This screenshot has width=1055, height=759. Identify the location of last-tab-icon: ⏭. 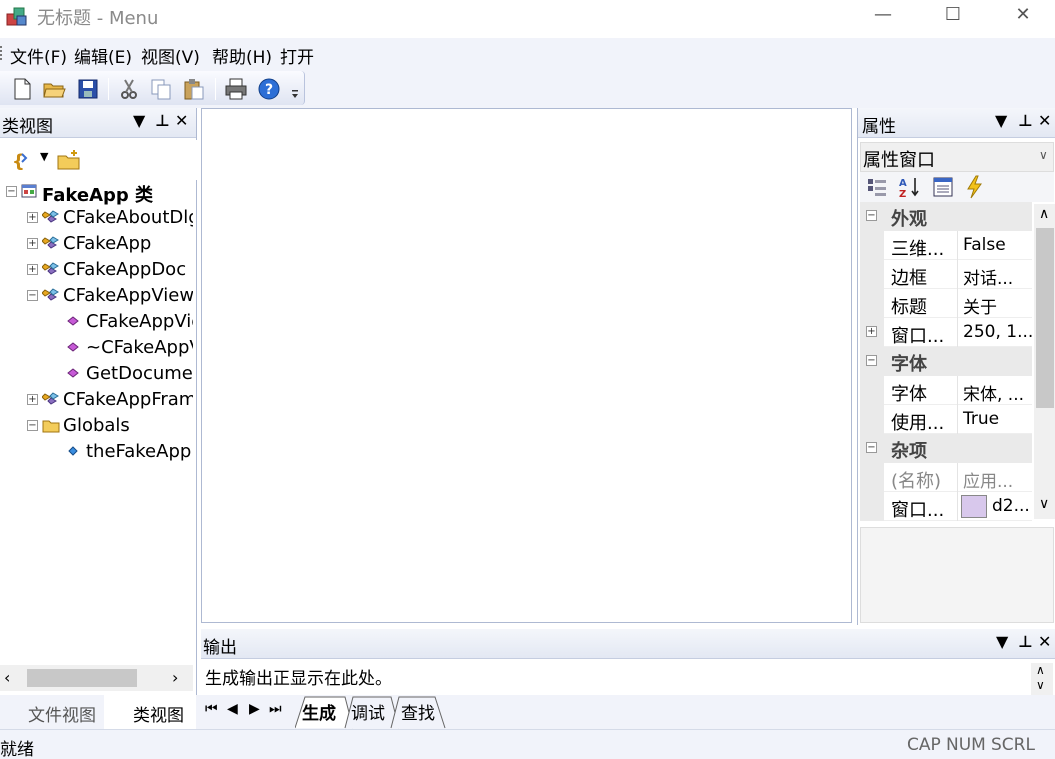
(275, 709).